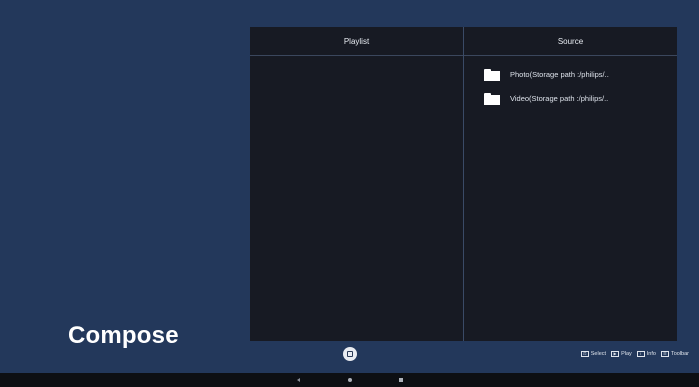 Image resolution: width=699 pixels, height=387 pixels. Describe the element at coordinates (123, 335) in the screenshot. I see `page-title: Compose` at that location.